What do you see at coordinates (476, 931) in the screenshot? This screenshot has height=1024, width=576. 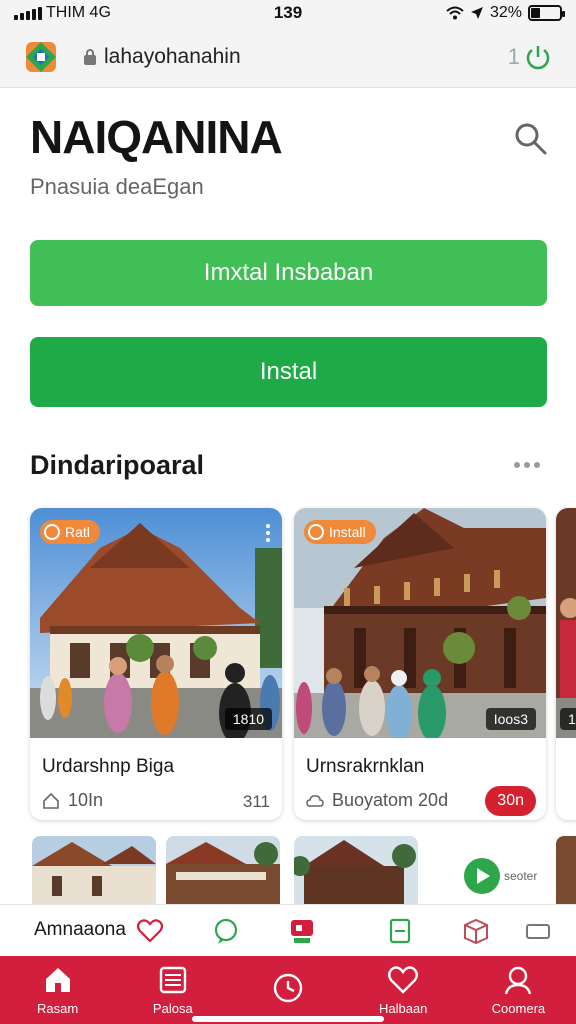 I see `box-icon` at bounding box center [476, 931].